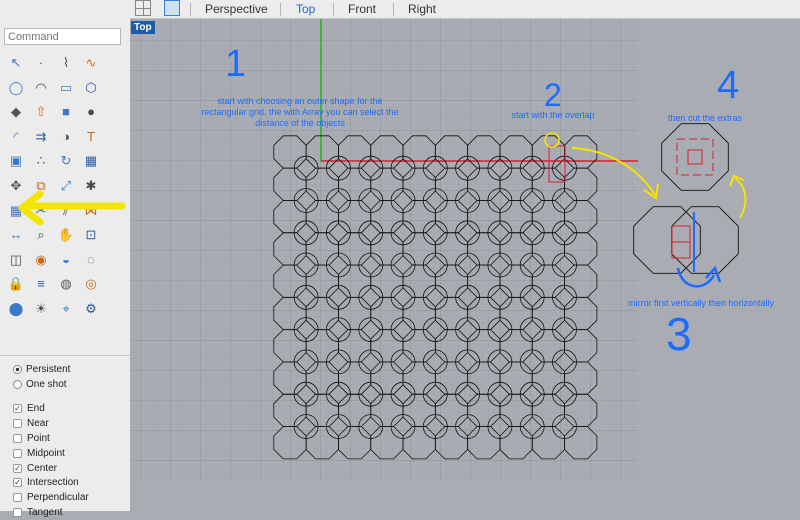 This screenshot has height=520, width=800. Describe the element at coordinates (66, 63) in the screenshot. I see `polyline-icon: ⌇` at that location.